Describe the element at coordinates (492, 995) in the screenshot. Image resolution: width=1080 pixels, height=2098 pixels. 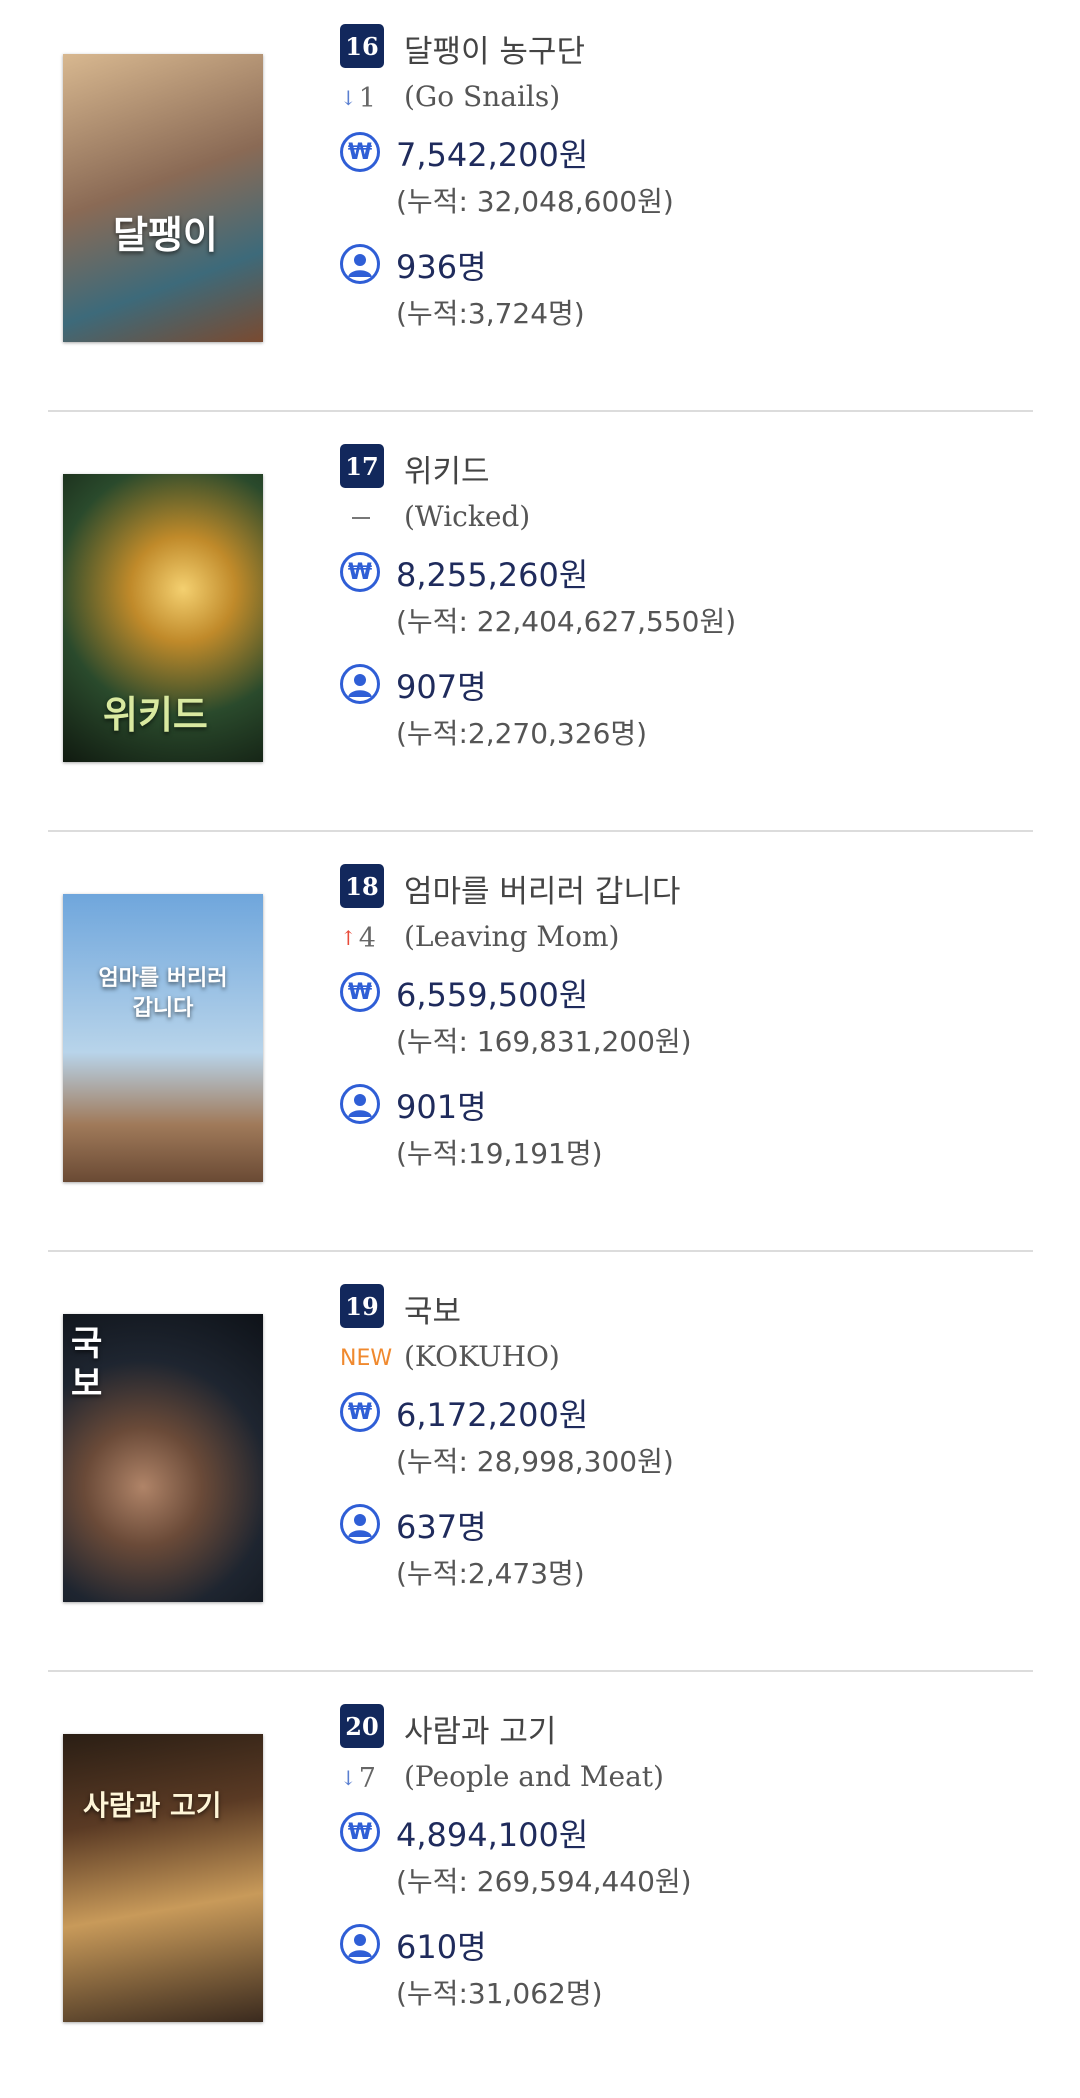
I see `daily-sales: 6,559,500원` at that location.